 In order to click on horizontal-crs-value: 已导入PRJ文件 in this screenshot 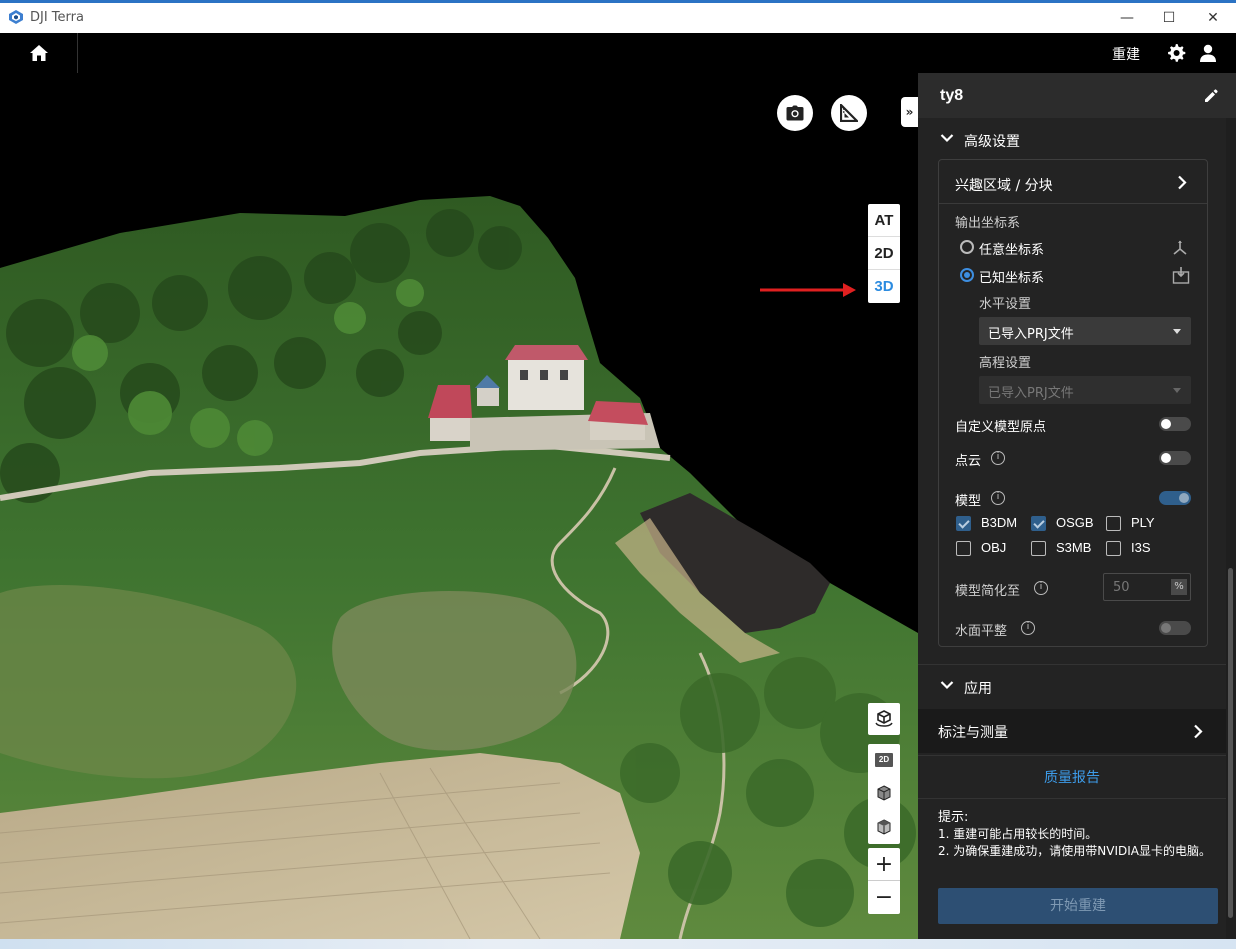, I will do `click(1031, 334)`.